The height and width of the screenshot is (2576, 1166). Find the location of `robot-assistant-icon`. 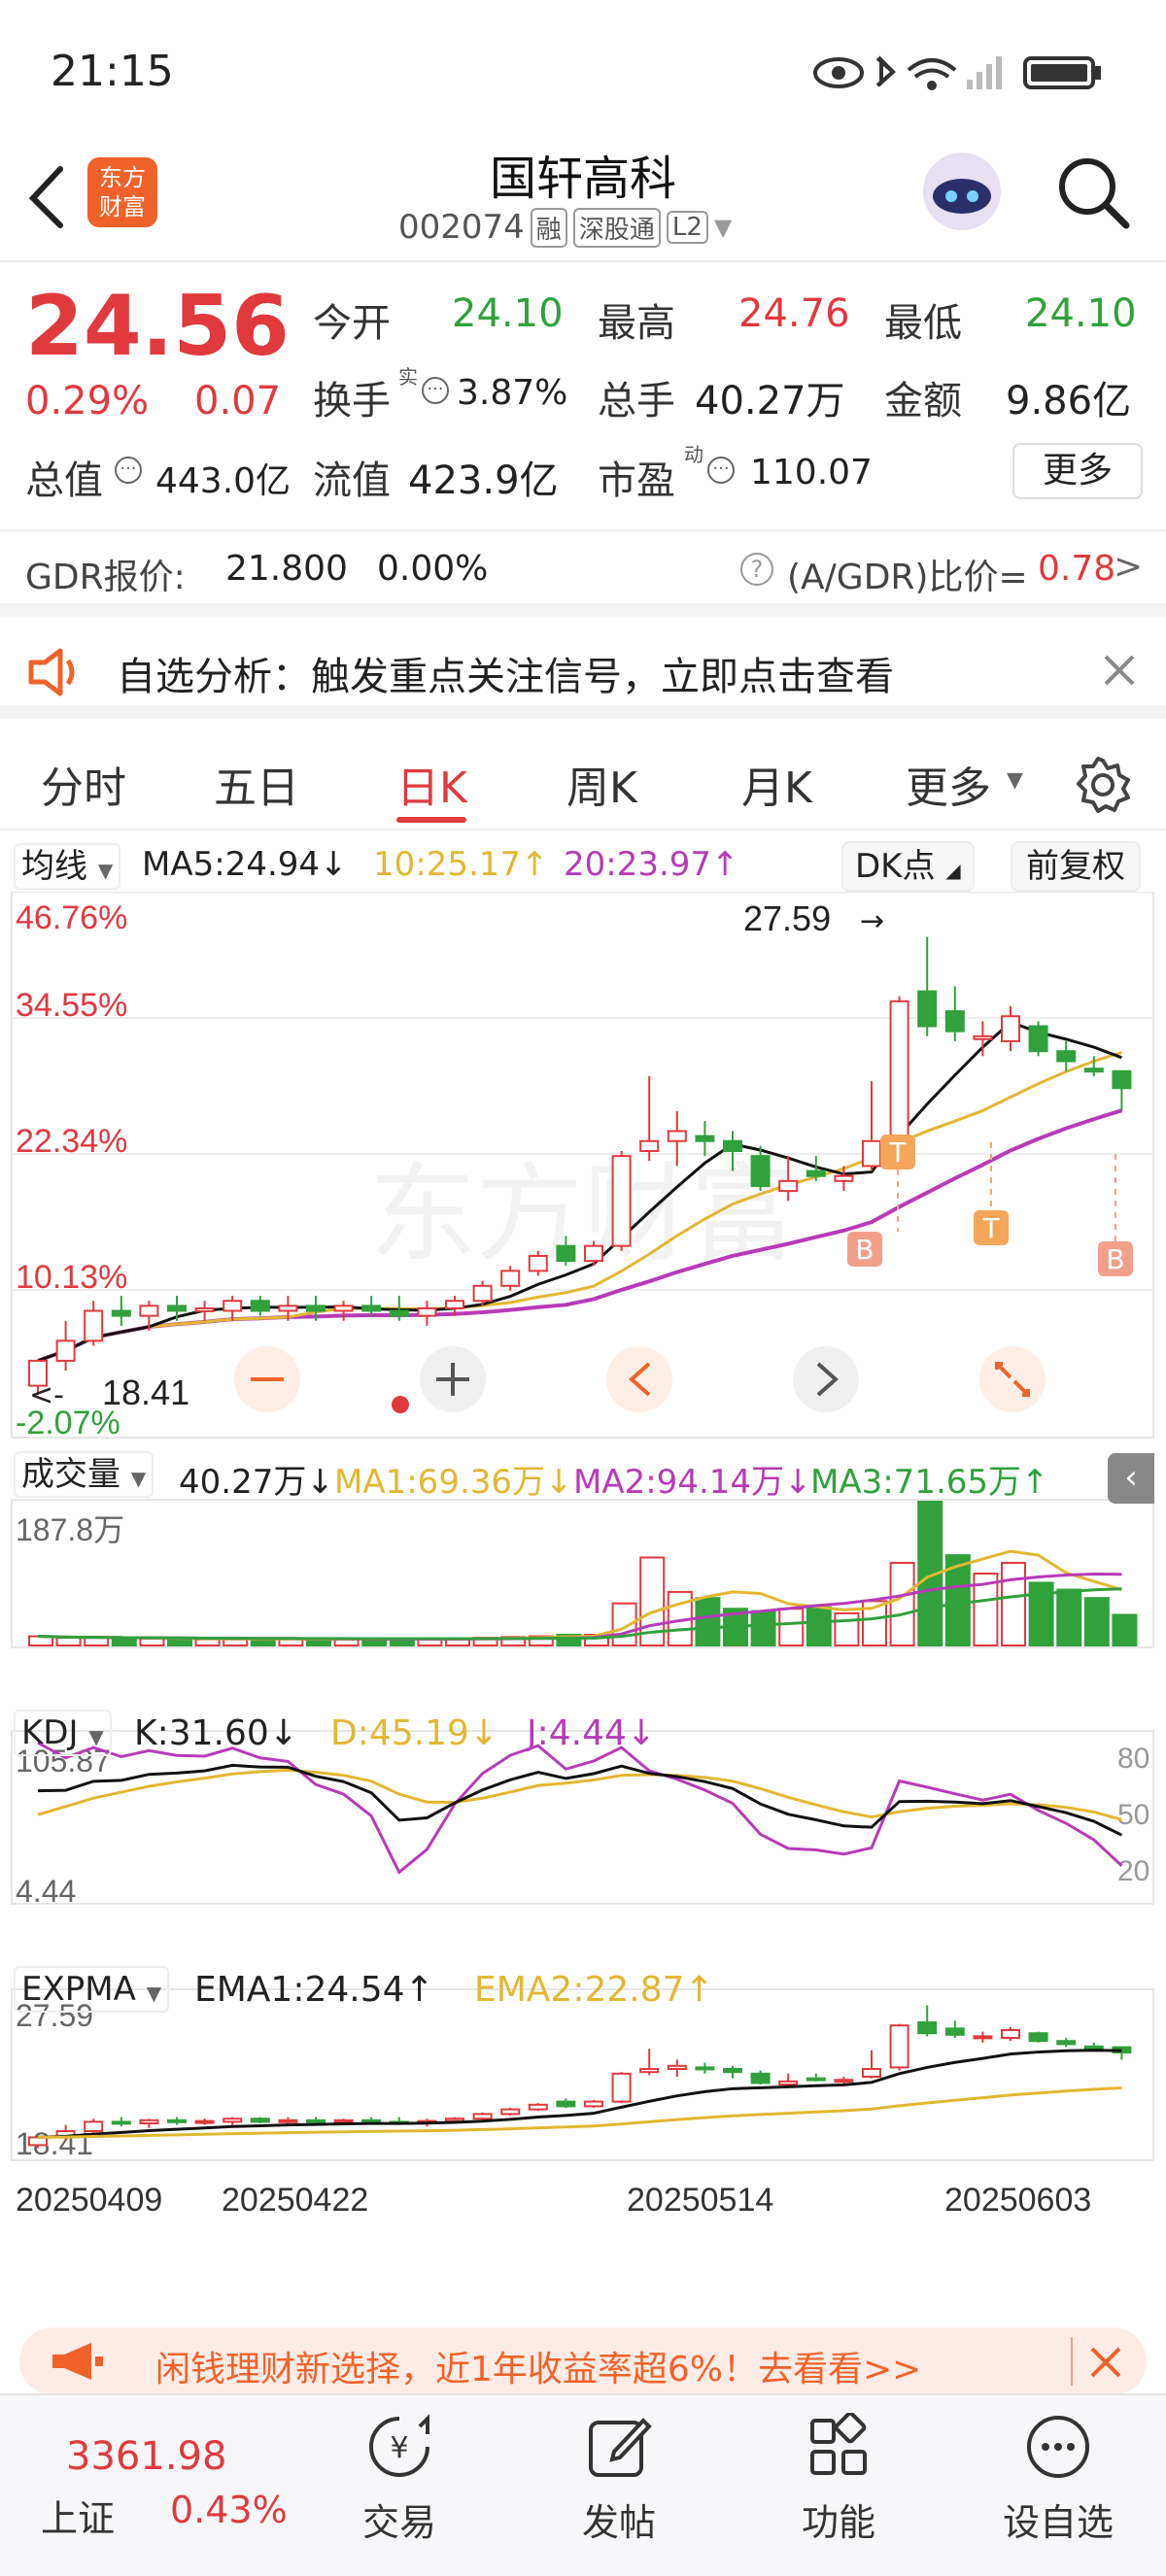

robot-assistant-icon is located at coordinates (962, 191).